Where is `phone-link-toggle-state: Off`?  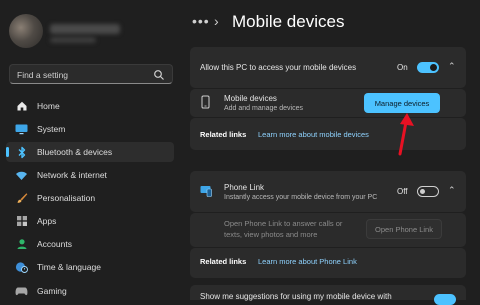 phone-link-toggle-state: Off is located at coordinates (402, 191).